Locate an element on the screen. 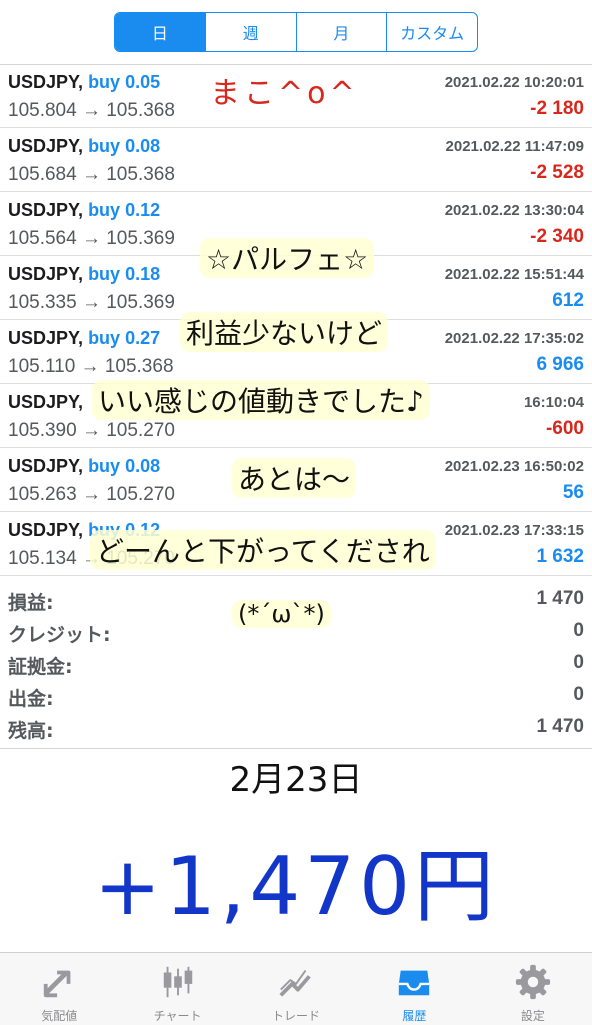 Image resolution: width=592 pixels, height=1025 pixels. trade-time: 2021.02.22 17:35:02 is located at coordinates (514, 338).